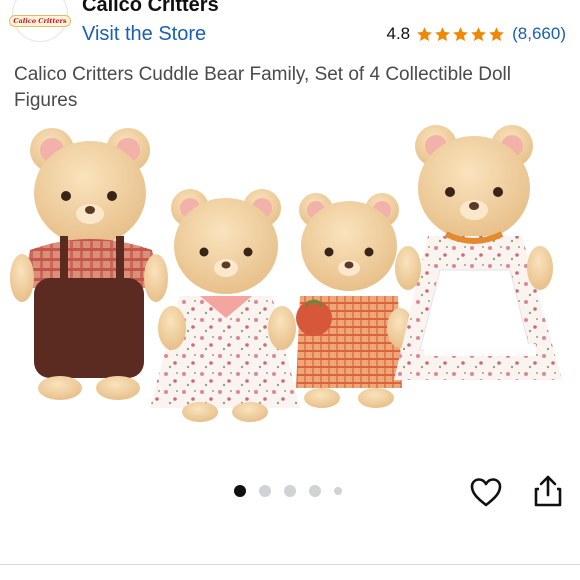 This screenshot has width=580, height=580. Describe the element at coordinates (539, 34) in the screenshot. I see `rating-count-link: (8,660)` at that location.